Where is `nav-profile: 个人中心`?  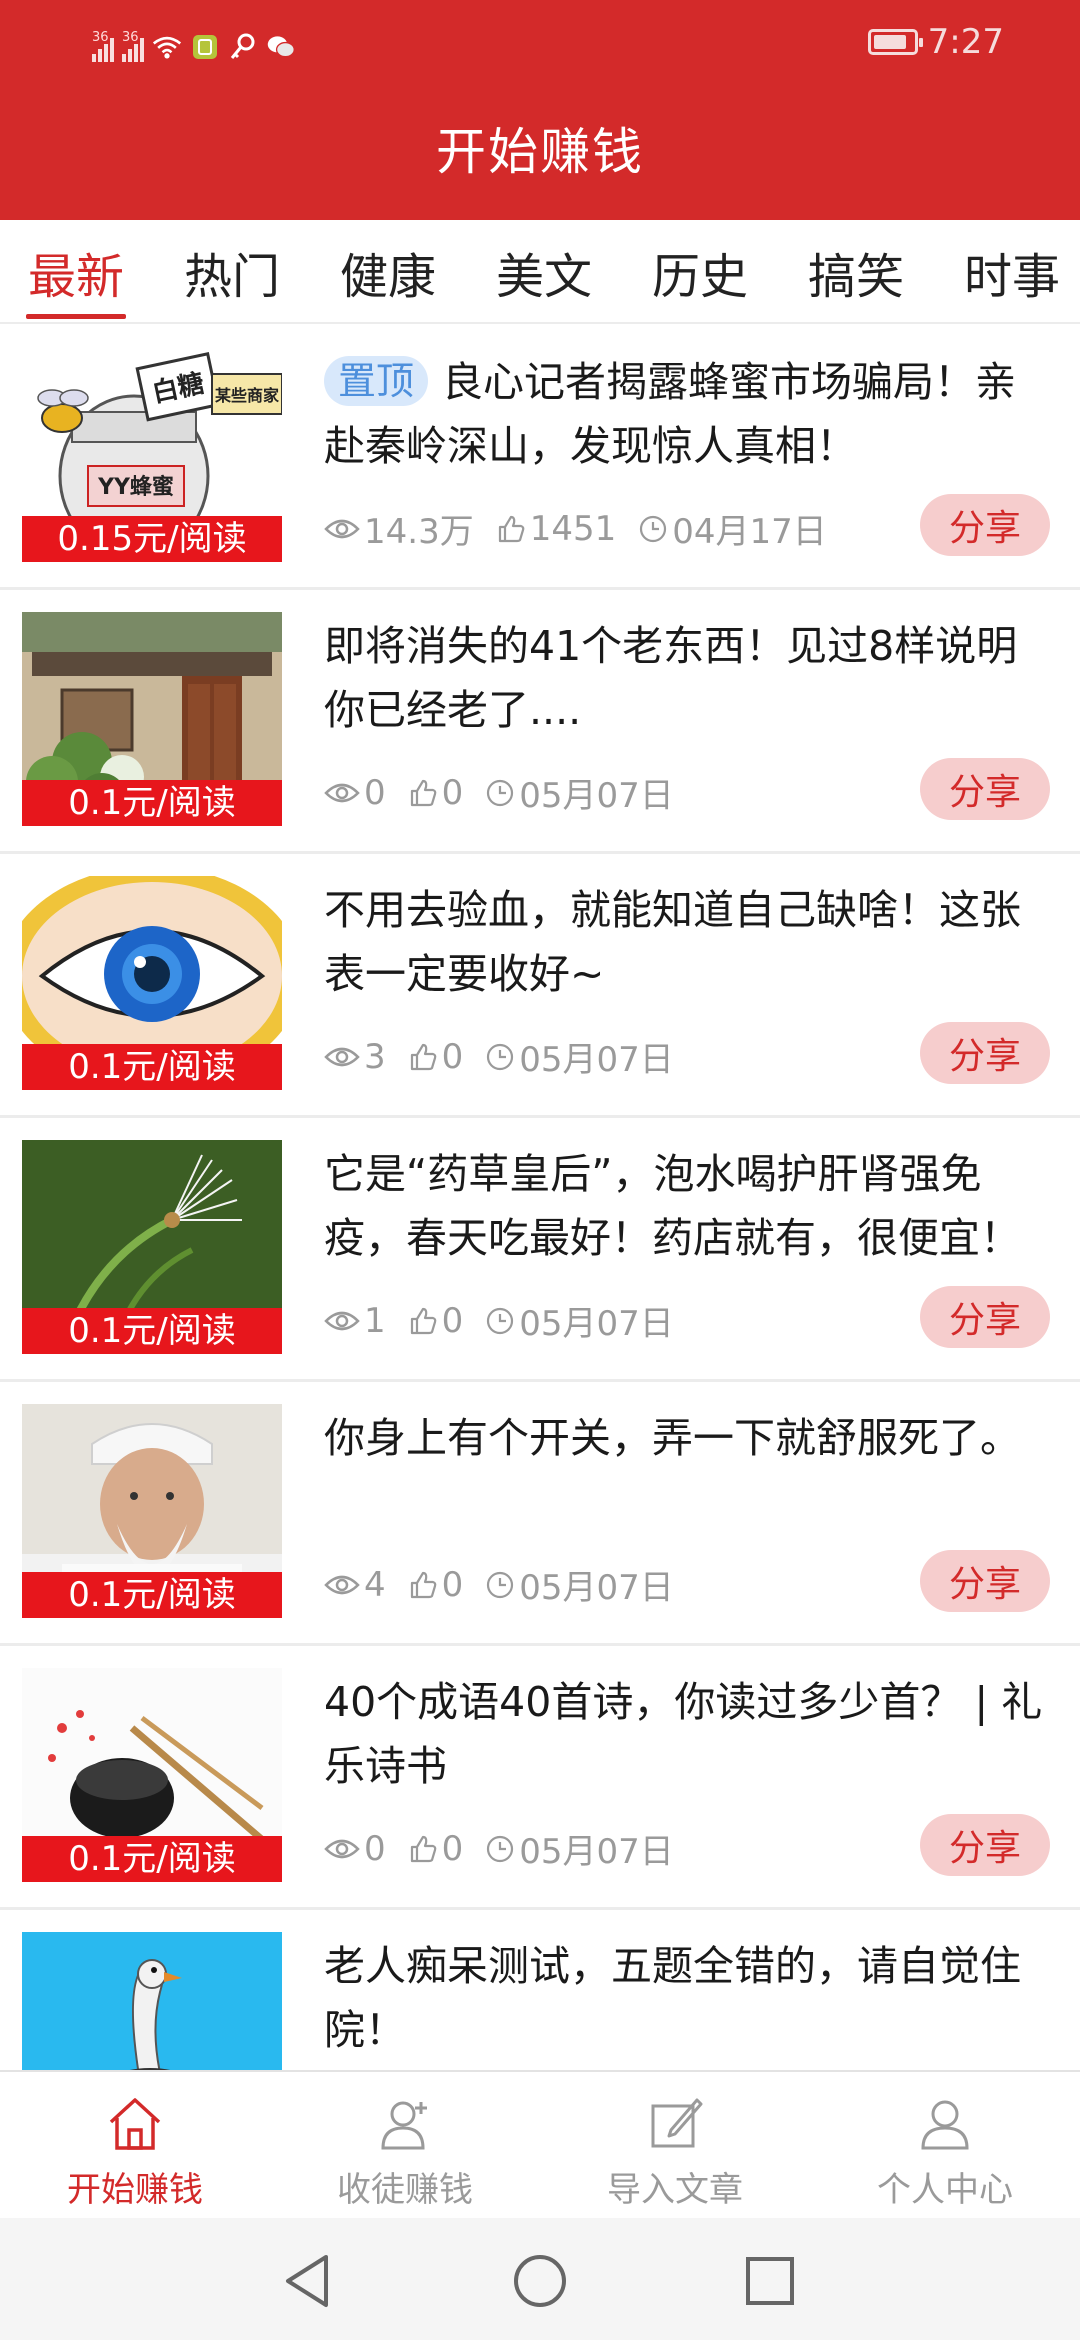 nav-profile: 个人中心 is located at coordinates (945, 2146).